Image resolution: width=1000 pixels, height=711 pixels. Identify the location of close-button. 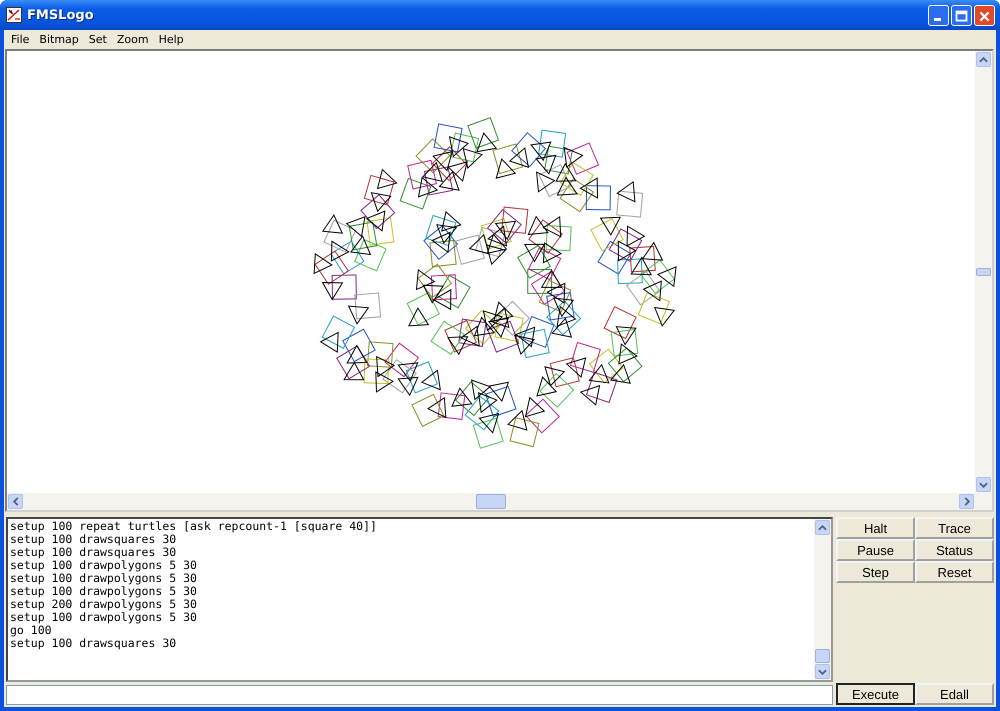
(984, 15).